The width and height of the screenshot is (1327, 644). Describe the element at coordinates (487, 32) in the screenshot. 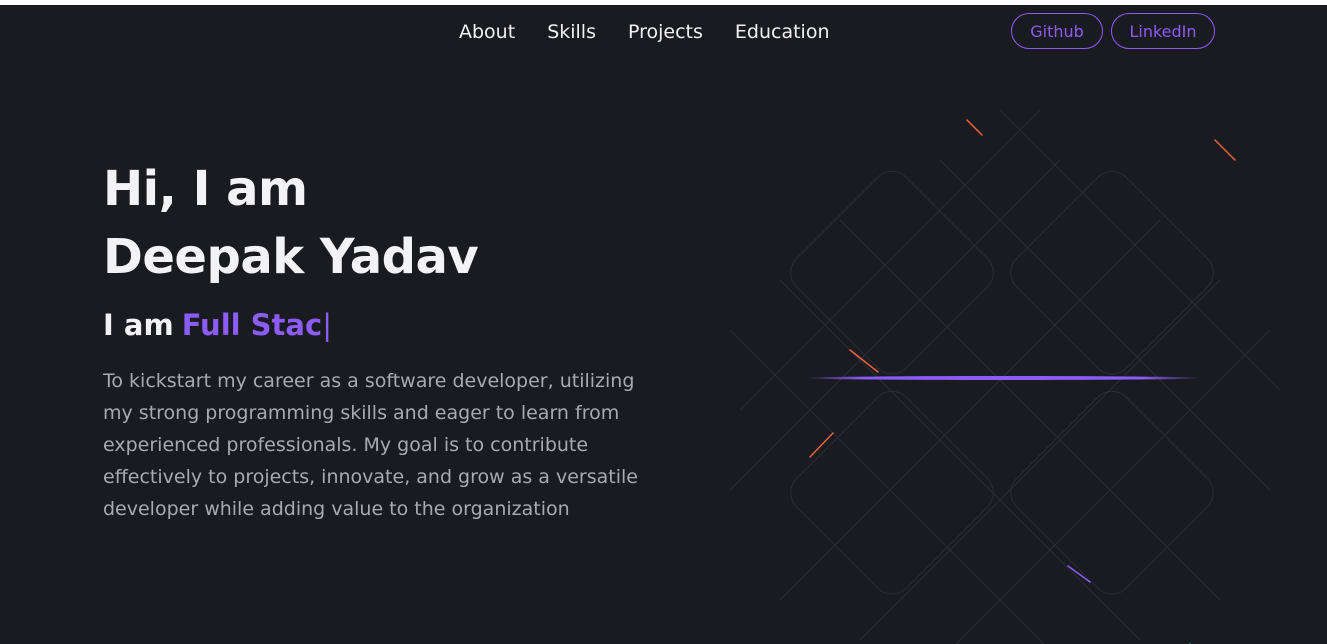

I see `nav-about: About` at that location.